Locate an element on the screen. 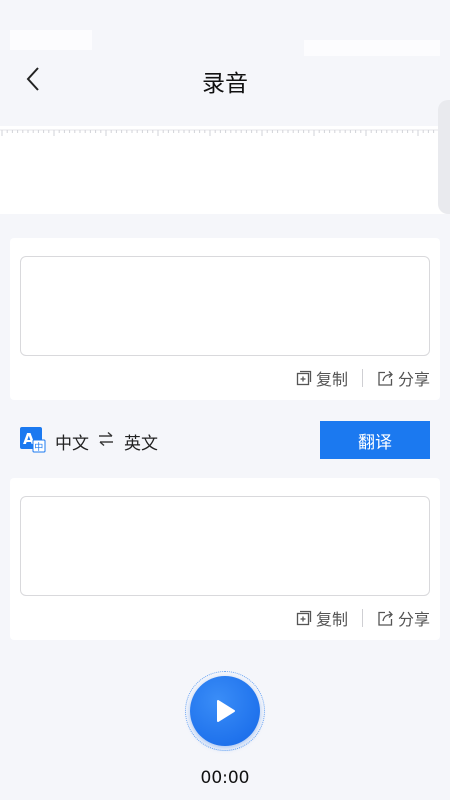 The width and height of the screenshot is (450, 800). source-text-input is located at coordinates (225, 306).